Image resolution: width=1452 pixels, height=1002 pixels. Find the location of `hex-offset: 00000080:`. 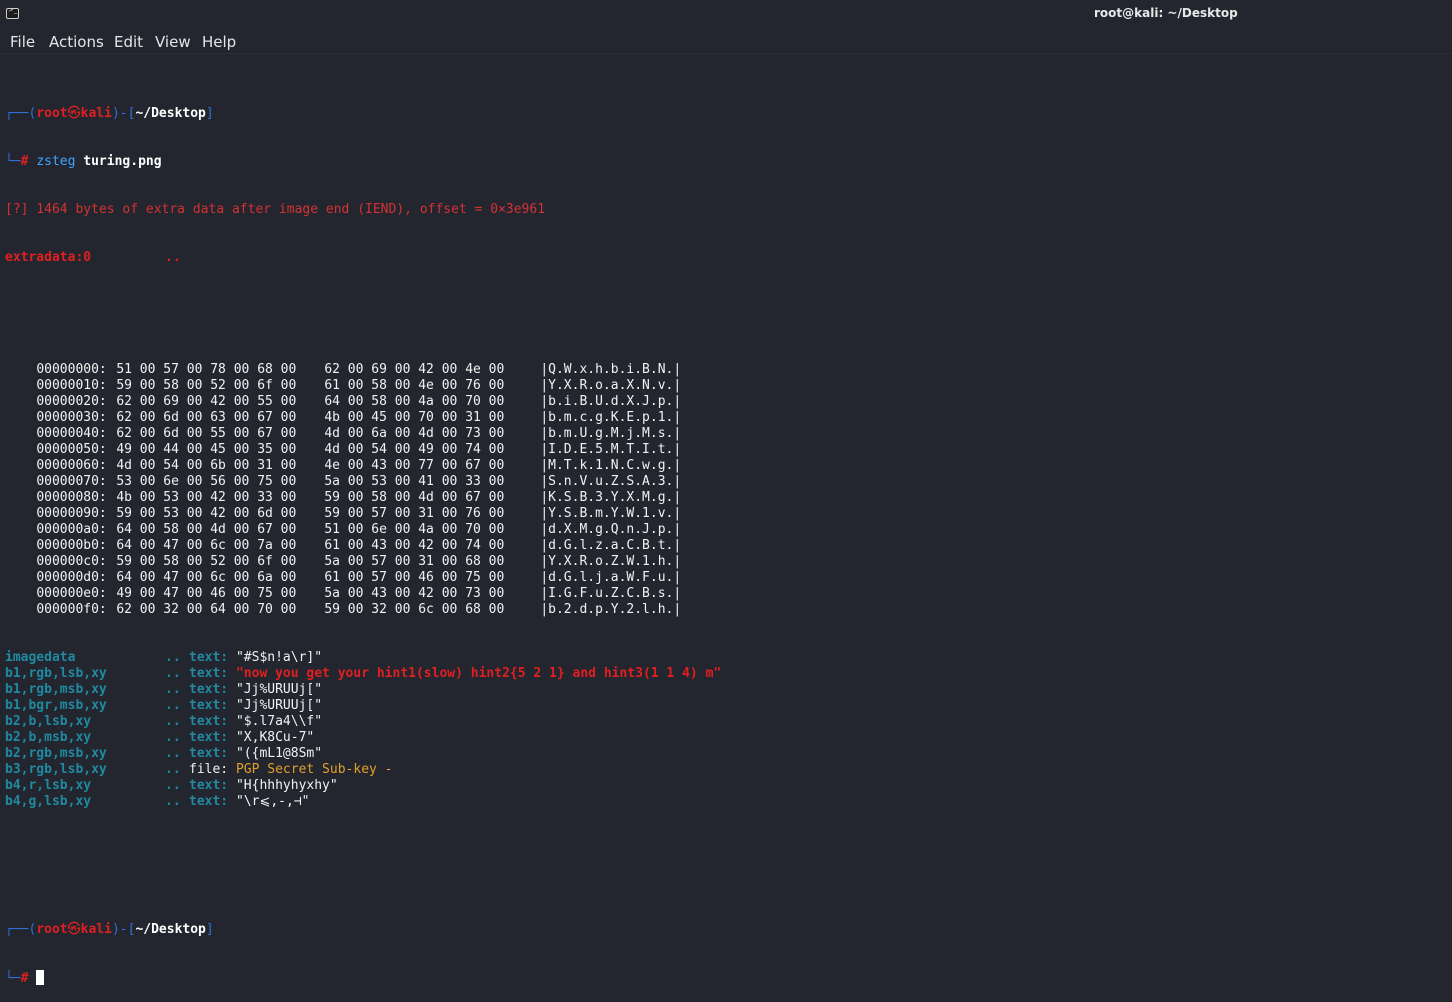

hex-offset: 00000080: is located at coordinates (71, 497).